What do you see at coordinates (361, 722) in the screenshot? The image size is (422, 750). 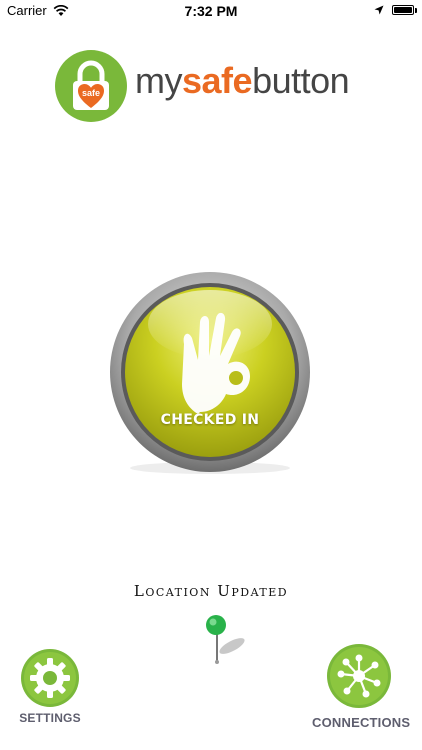 I see `connections-label: CONNECTIONS` at bounding box center [361, 722].